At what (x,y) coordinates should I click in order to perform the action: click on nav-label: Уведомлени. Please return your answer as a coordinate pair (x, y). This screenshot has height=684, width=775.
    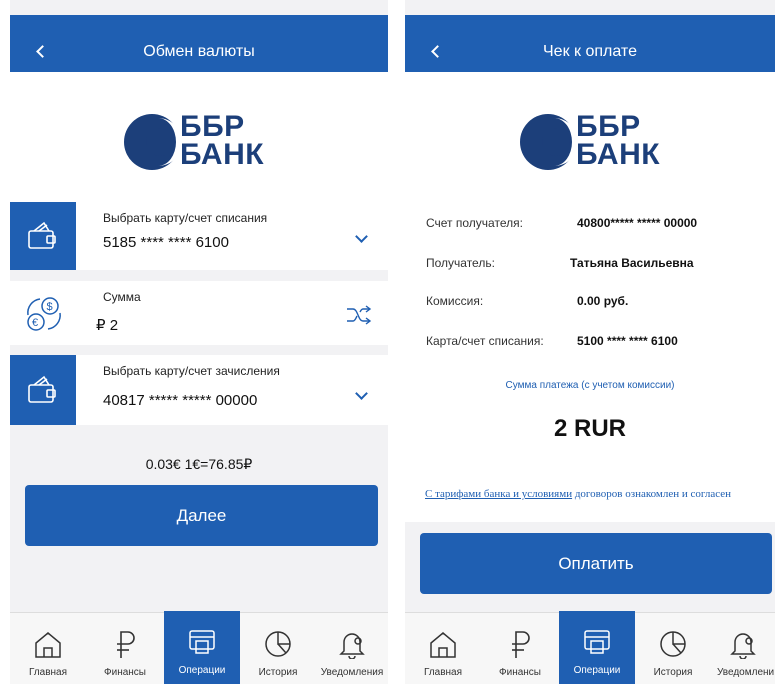
    Looking at the image, I should click on (746, 672).